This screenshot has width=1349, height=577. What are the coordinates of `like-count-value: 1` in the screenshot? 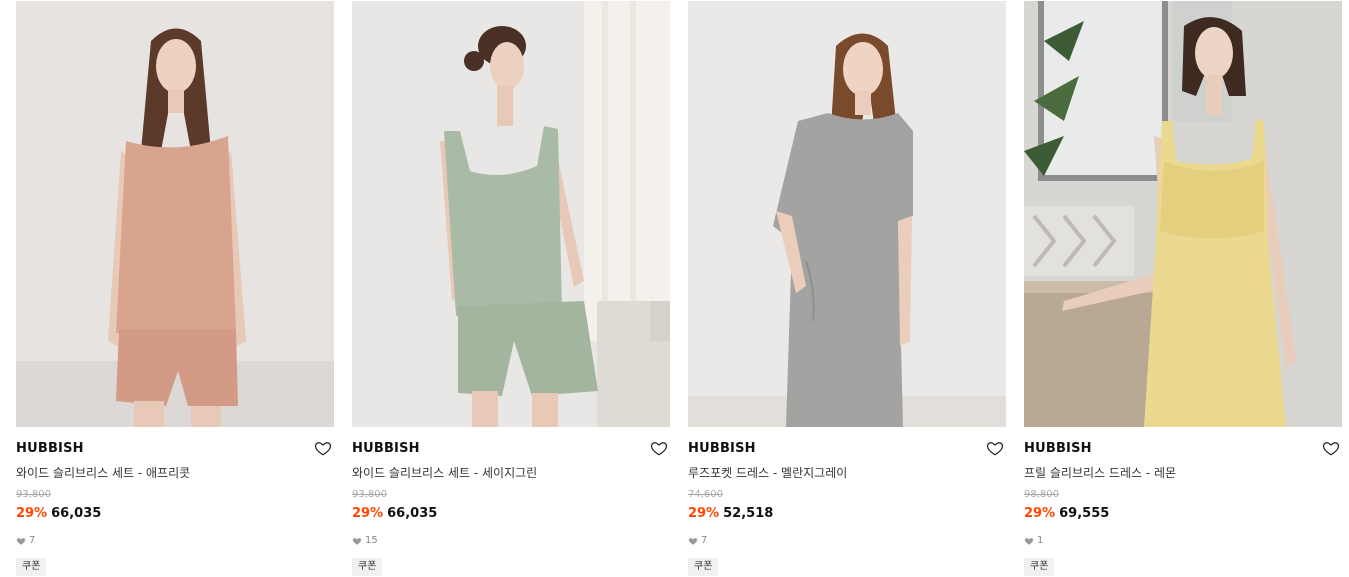 It's located at (1040, 540).